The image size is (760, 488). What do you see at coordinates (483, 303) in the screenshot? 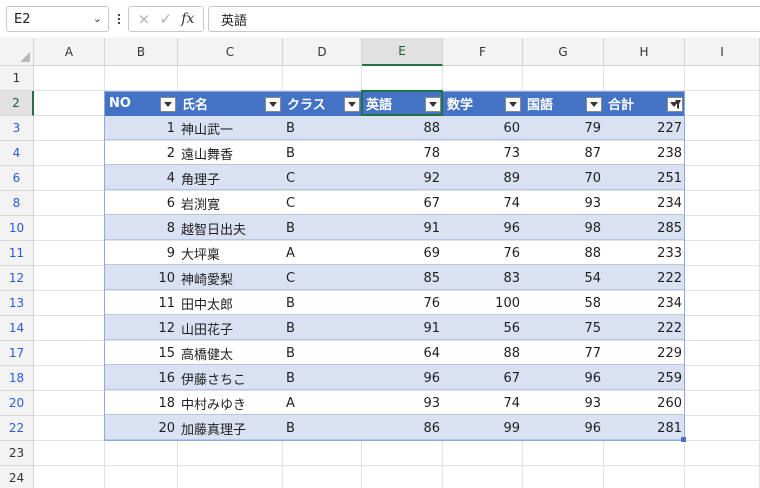
I see `cell-math: 100` at bounding box center [483, 303].